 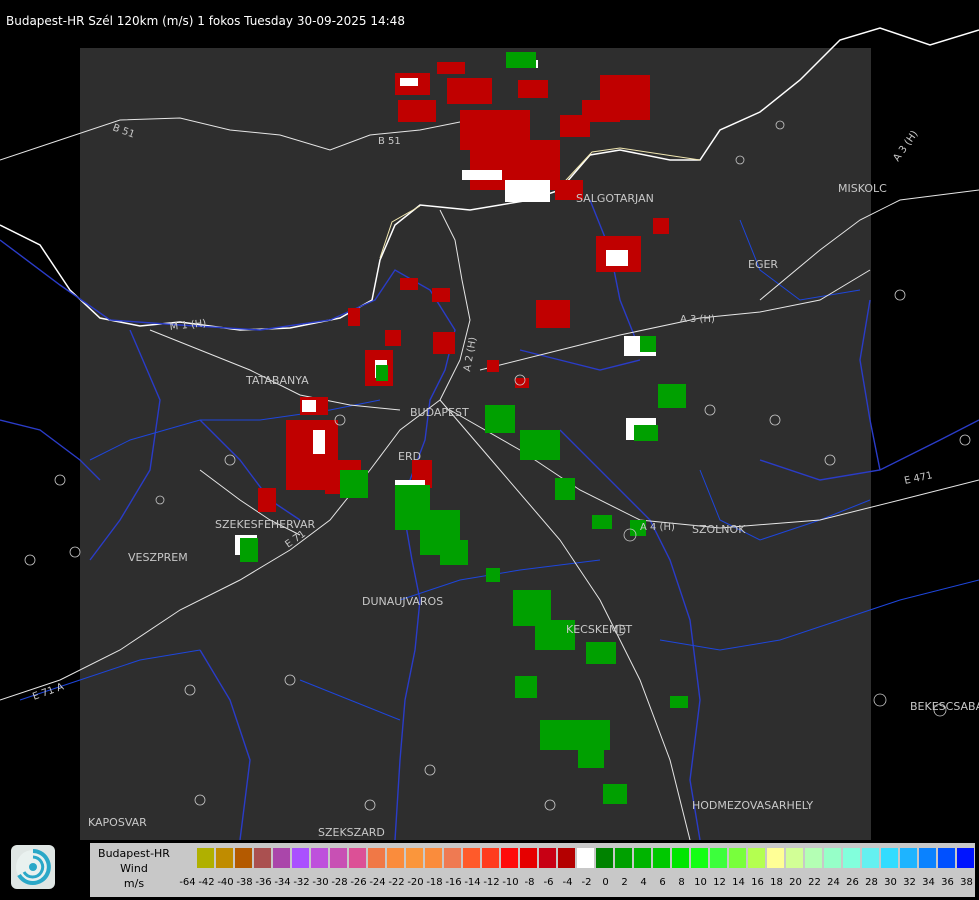 What do you see at coordinates (700, 882) in the screenshot?
I see `legend-tick-label: 10` at bounding box center [700, 882].